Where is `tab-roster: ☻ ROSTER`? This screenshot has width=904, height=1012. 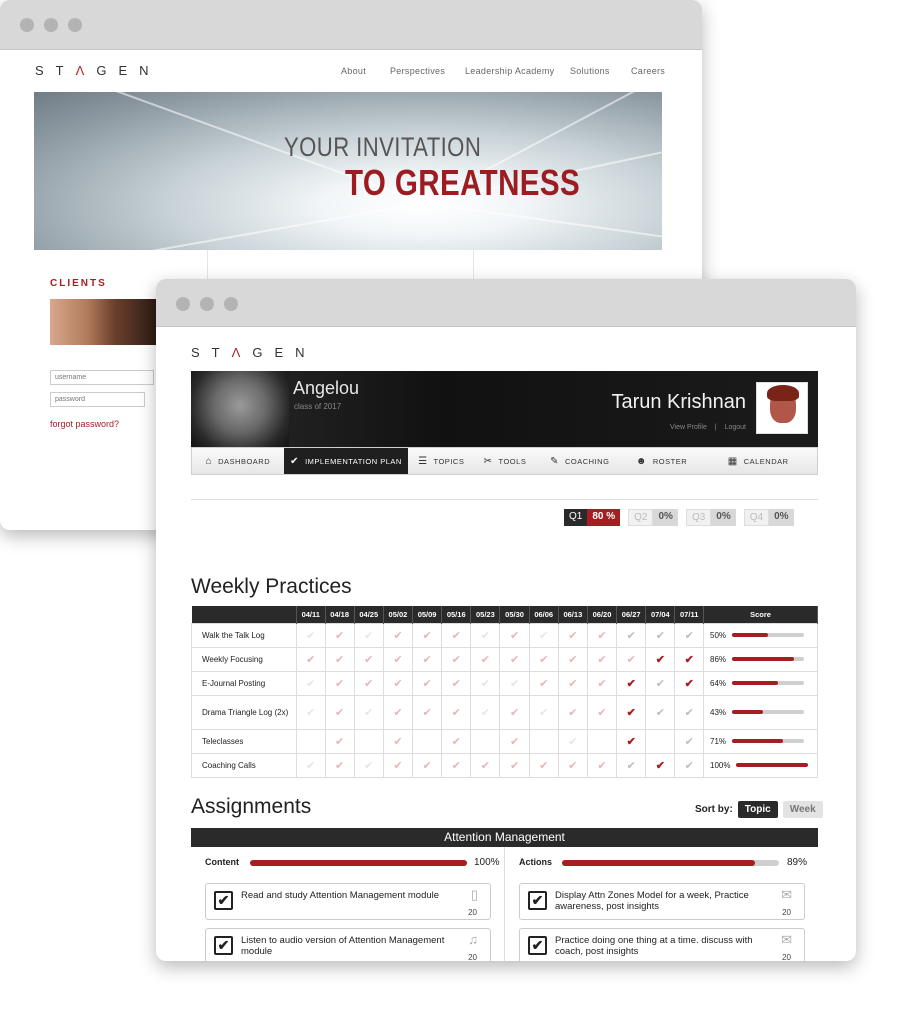
tab-roster: ☻ ROSTER is located at coordinates (662, 461).